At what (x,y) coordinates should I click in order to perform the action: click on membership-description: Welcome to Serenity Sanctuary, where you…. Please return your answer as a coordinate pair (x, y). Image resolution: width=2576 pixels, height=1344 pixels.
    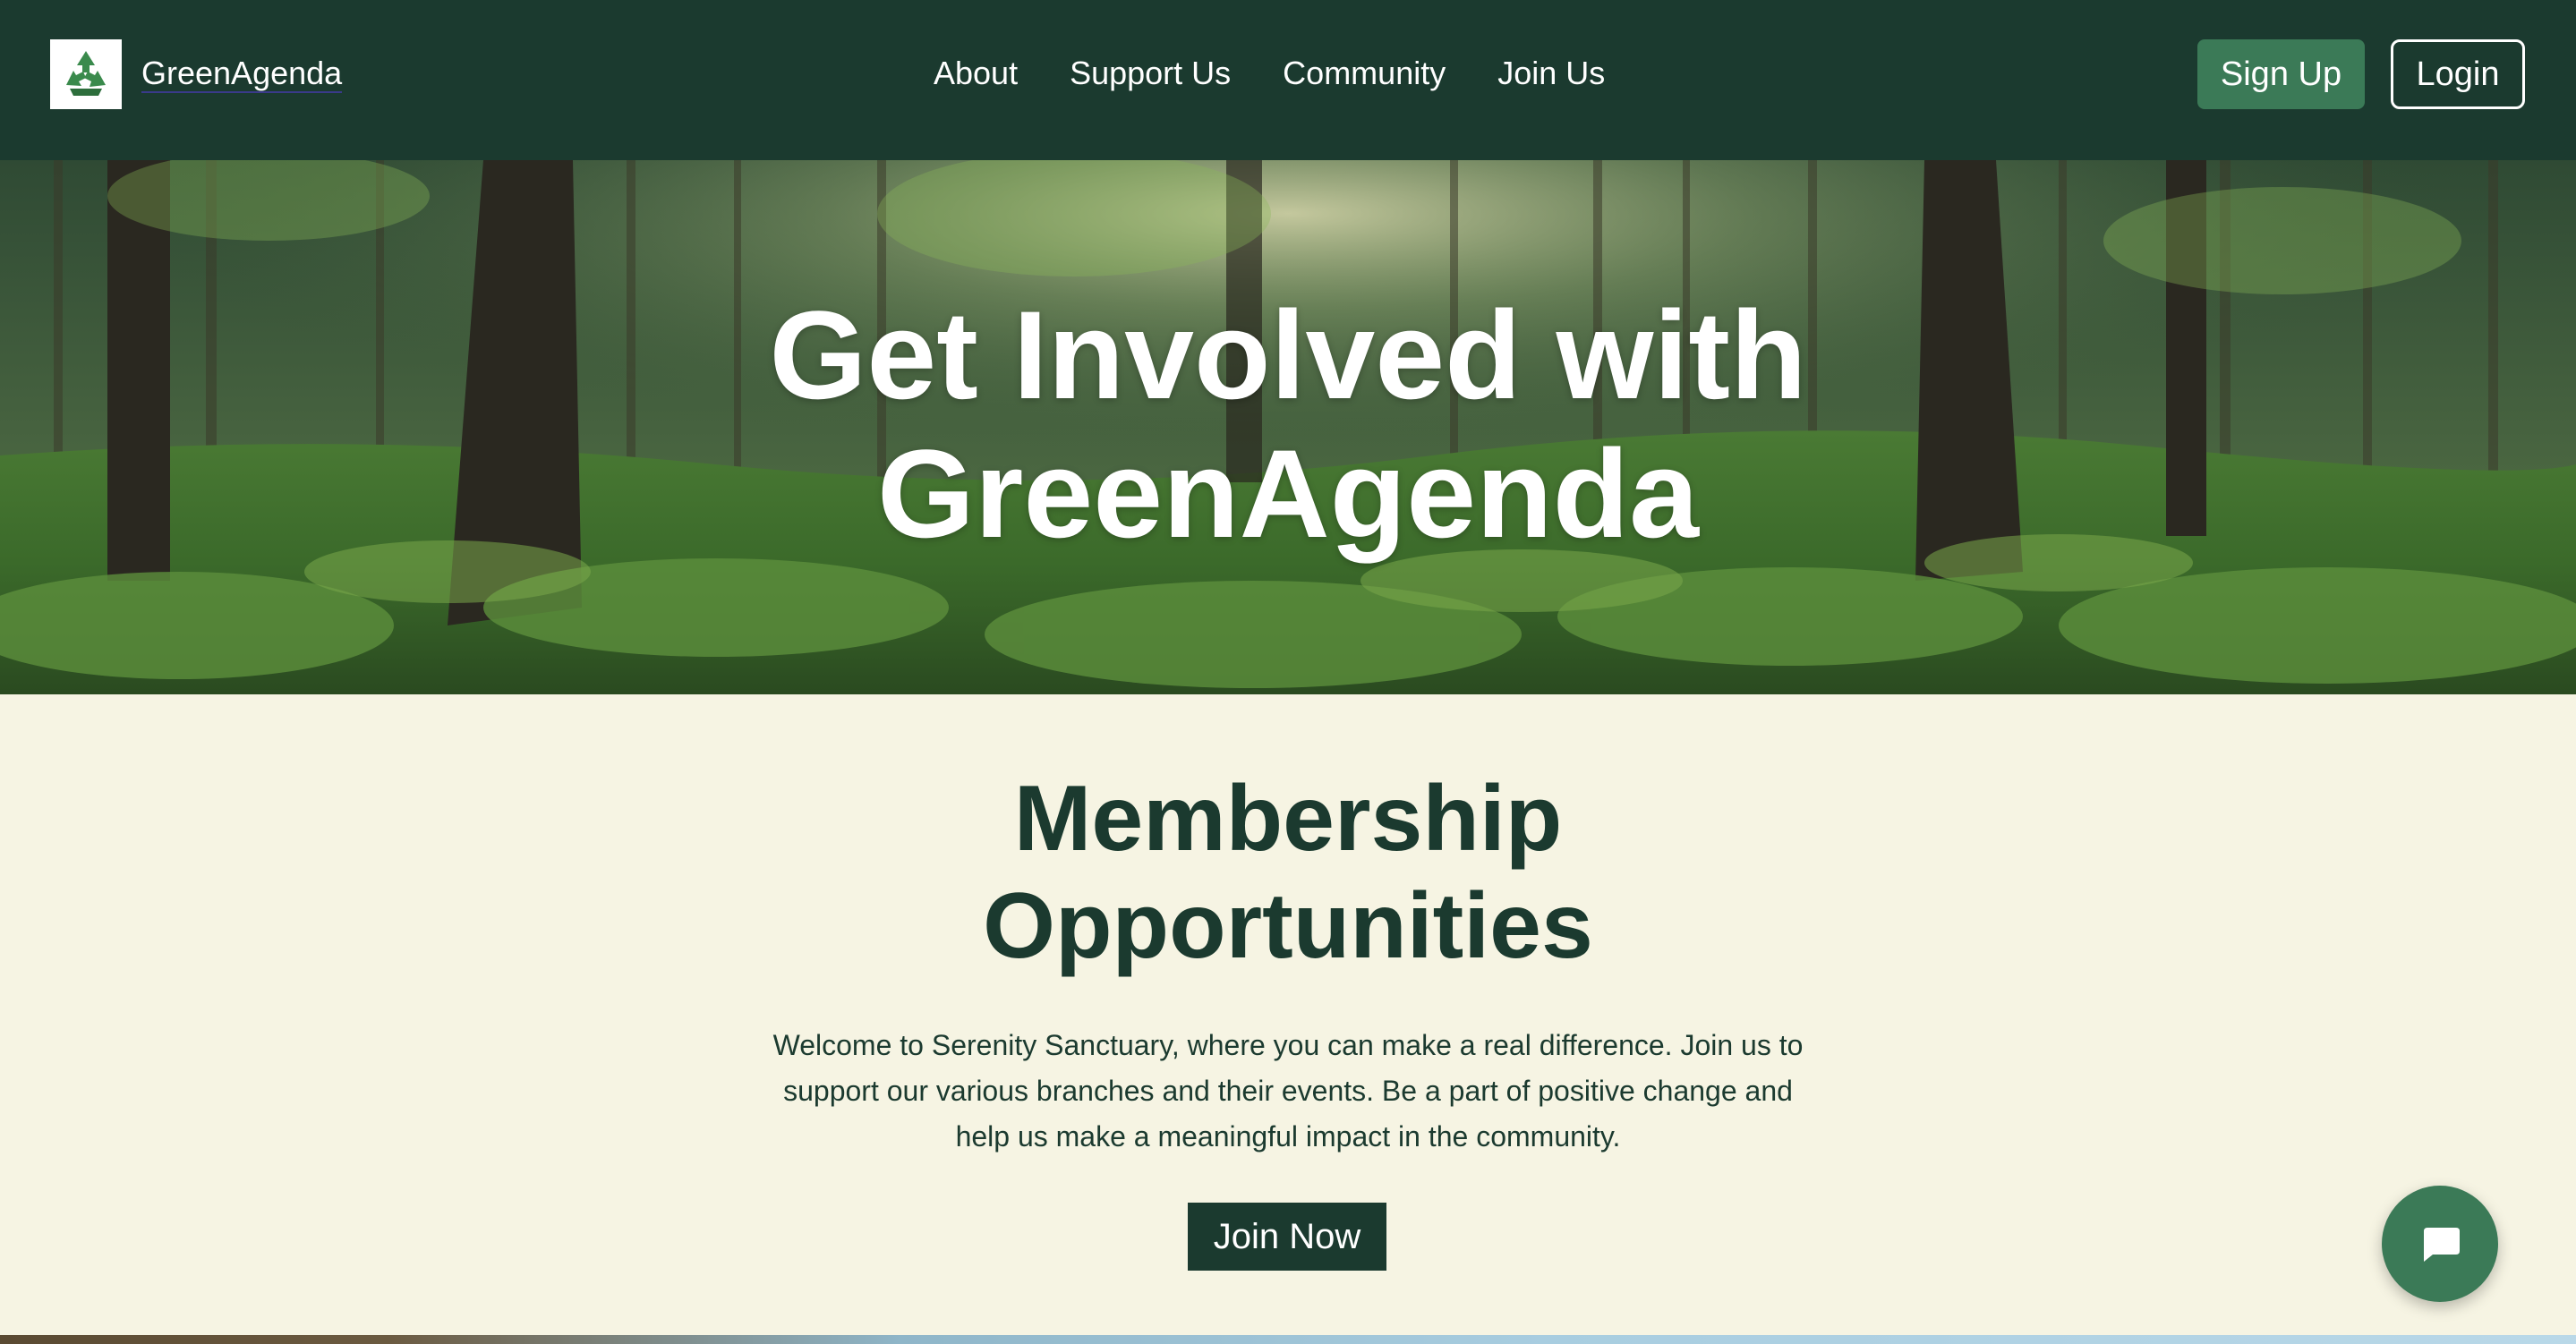
    Looking at the image, I should click on (1288, 1091).